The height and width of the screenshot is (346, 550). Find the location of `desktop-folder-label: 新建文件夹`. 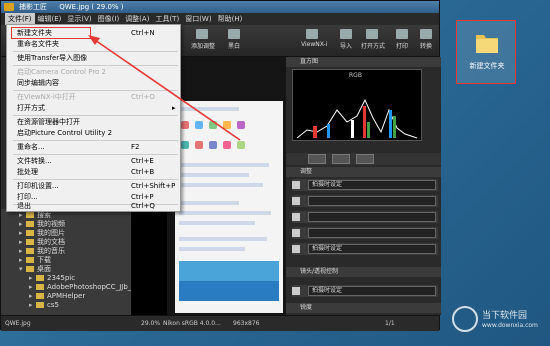

desktop-folder-label: 新建文件夹 is located at coordinates (487, 66).